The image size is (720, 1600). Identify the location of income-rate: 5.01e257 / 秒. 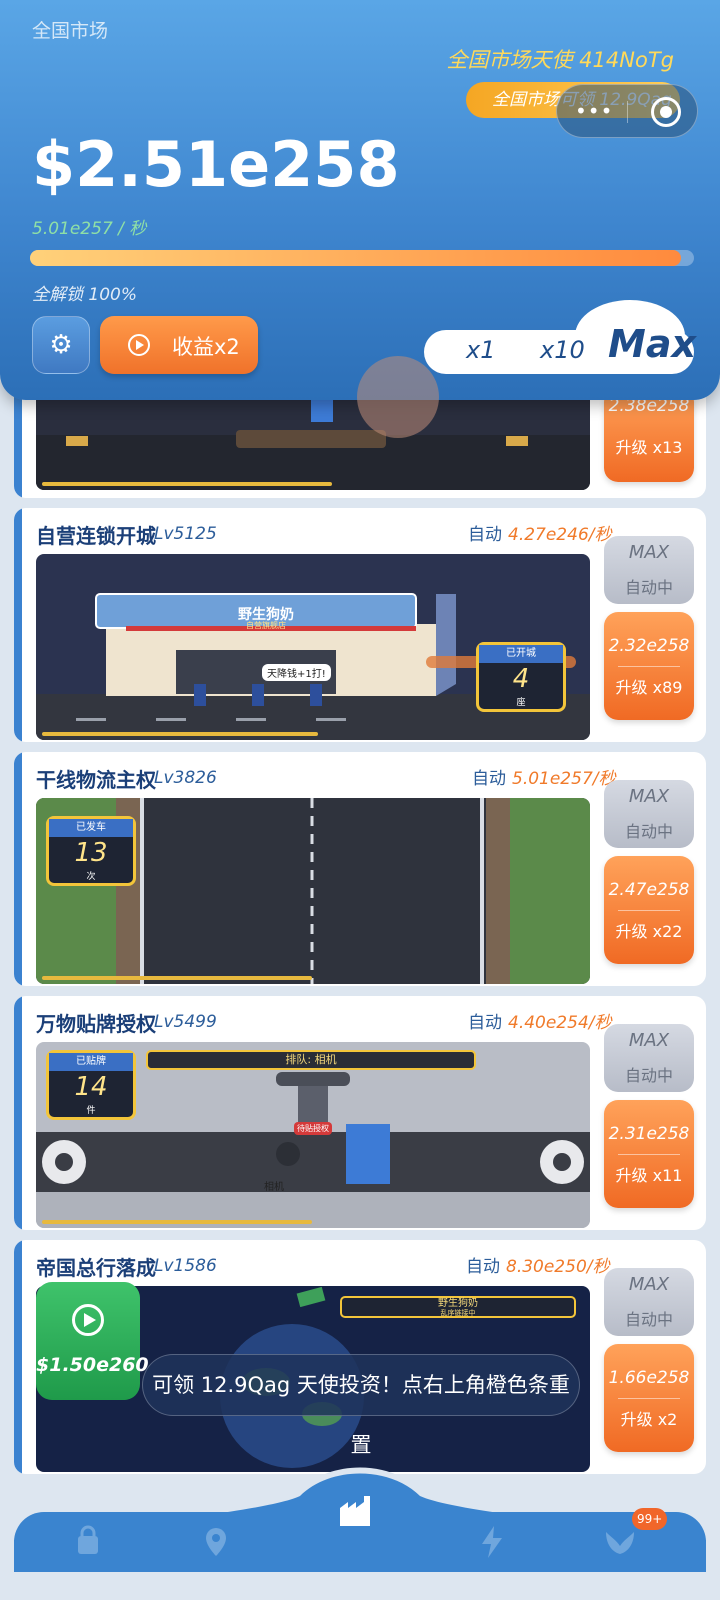
(89, 229).